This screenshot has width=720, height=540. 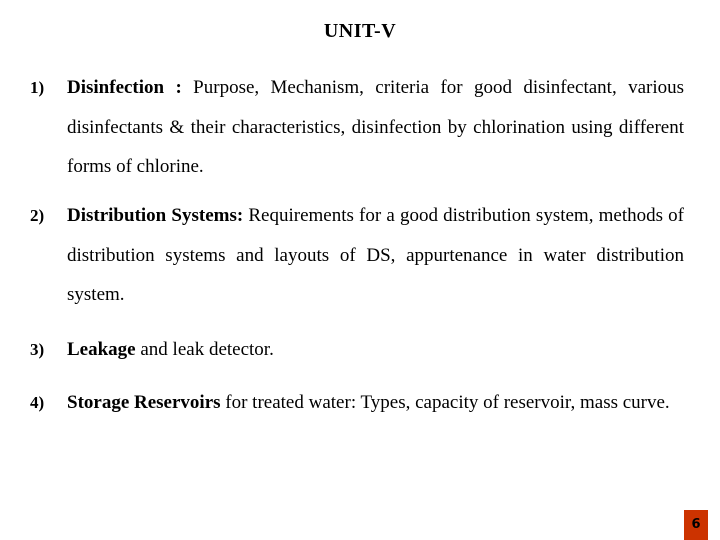 What do you see at coordinates (124, 87) in the screenshot?
I see `item-heading: Disinfection :` at bounding box center [124, 87].